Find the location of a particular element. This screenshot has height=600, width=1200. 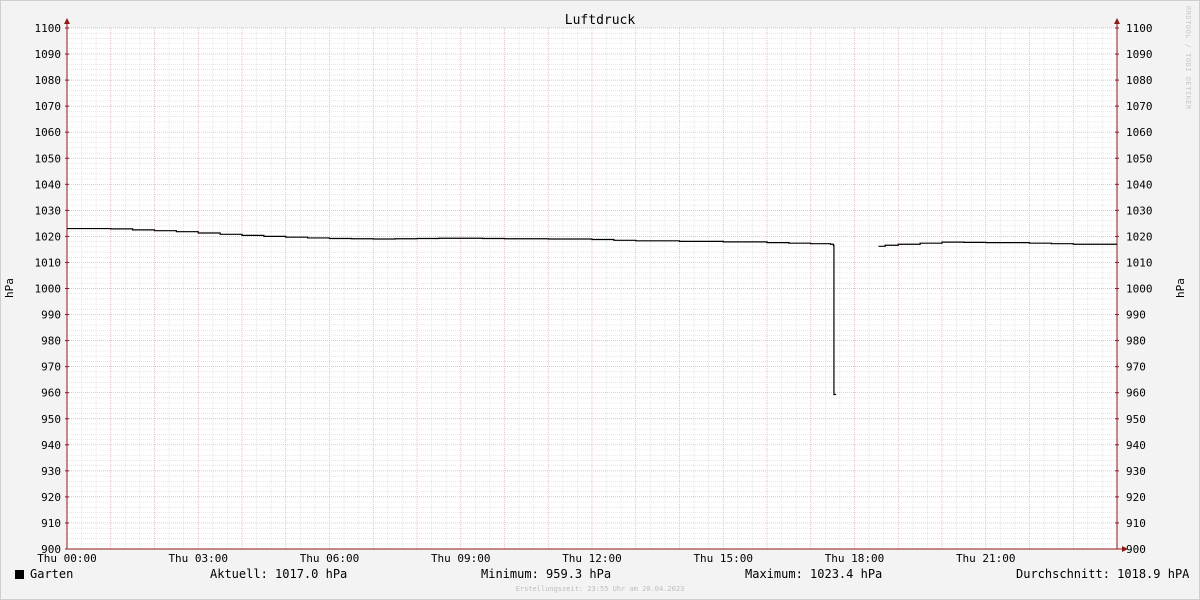

legend-swatch-garten is located at coordinates (19, 574).